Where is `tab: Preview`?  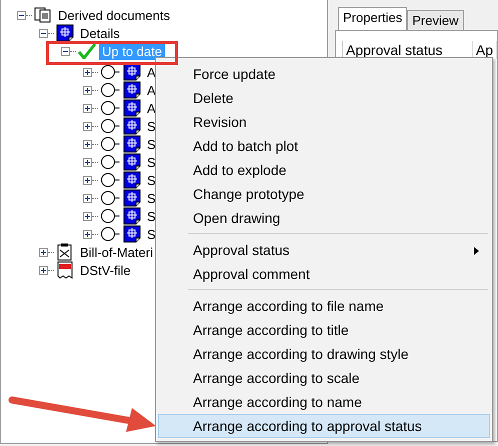
tab: Preview is located at coordinates (435, 20).